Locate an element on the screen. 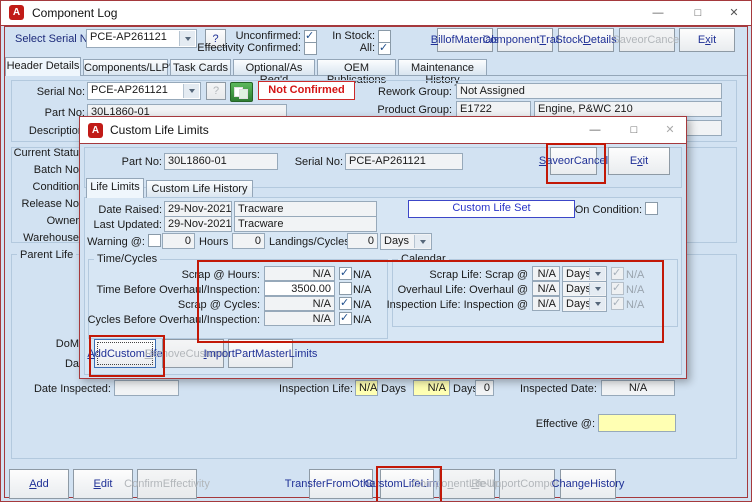 This screenshot has width=752, height=502. dialog-exit-button: Exit is located at coordinates (639, 161).